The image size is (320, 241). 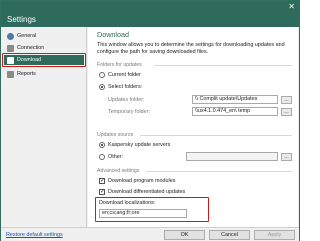 I want to click on download-diff-checkbox, so click(x=102, y=191).